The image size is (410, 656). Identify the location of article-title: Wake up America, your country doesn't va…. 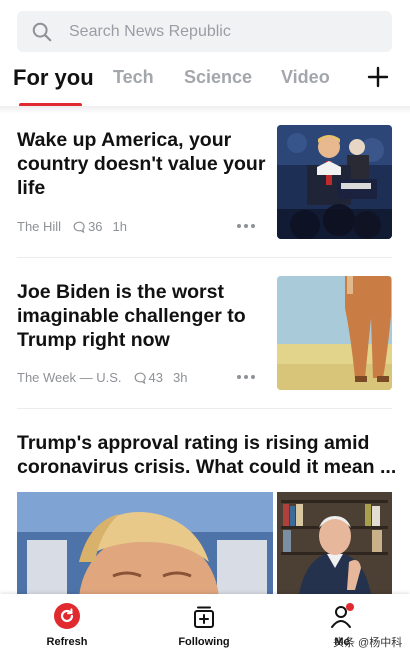
(142, 164).